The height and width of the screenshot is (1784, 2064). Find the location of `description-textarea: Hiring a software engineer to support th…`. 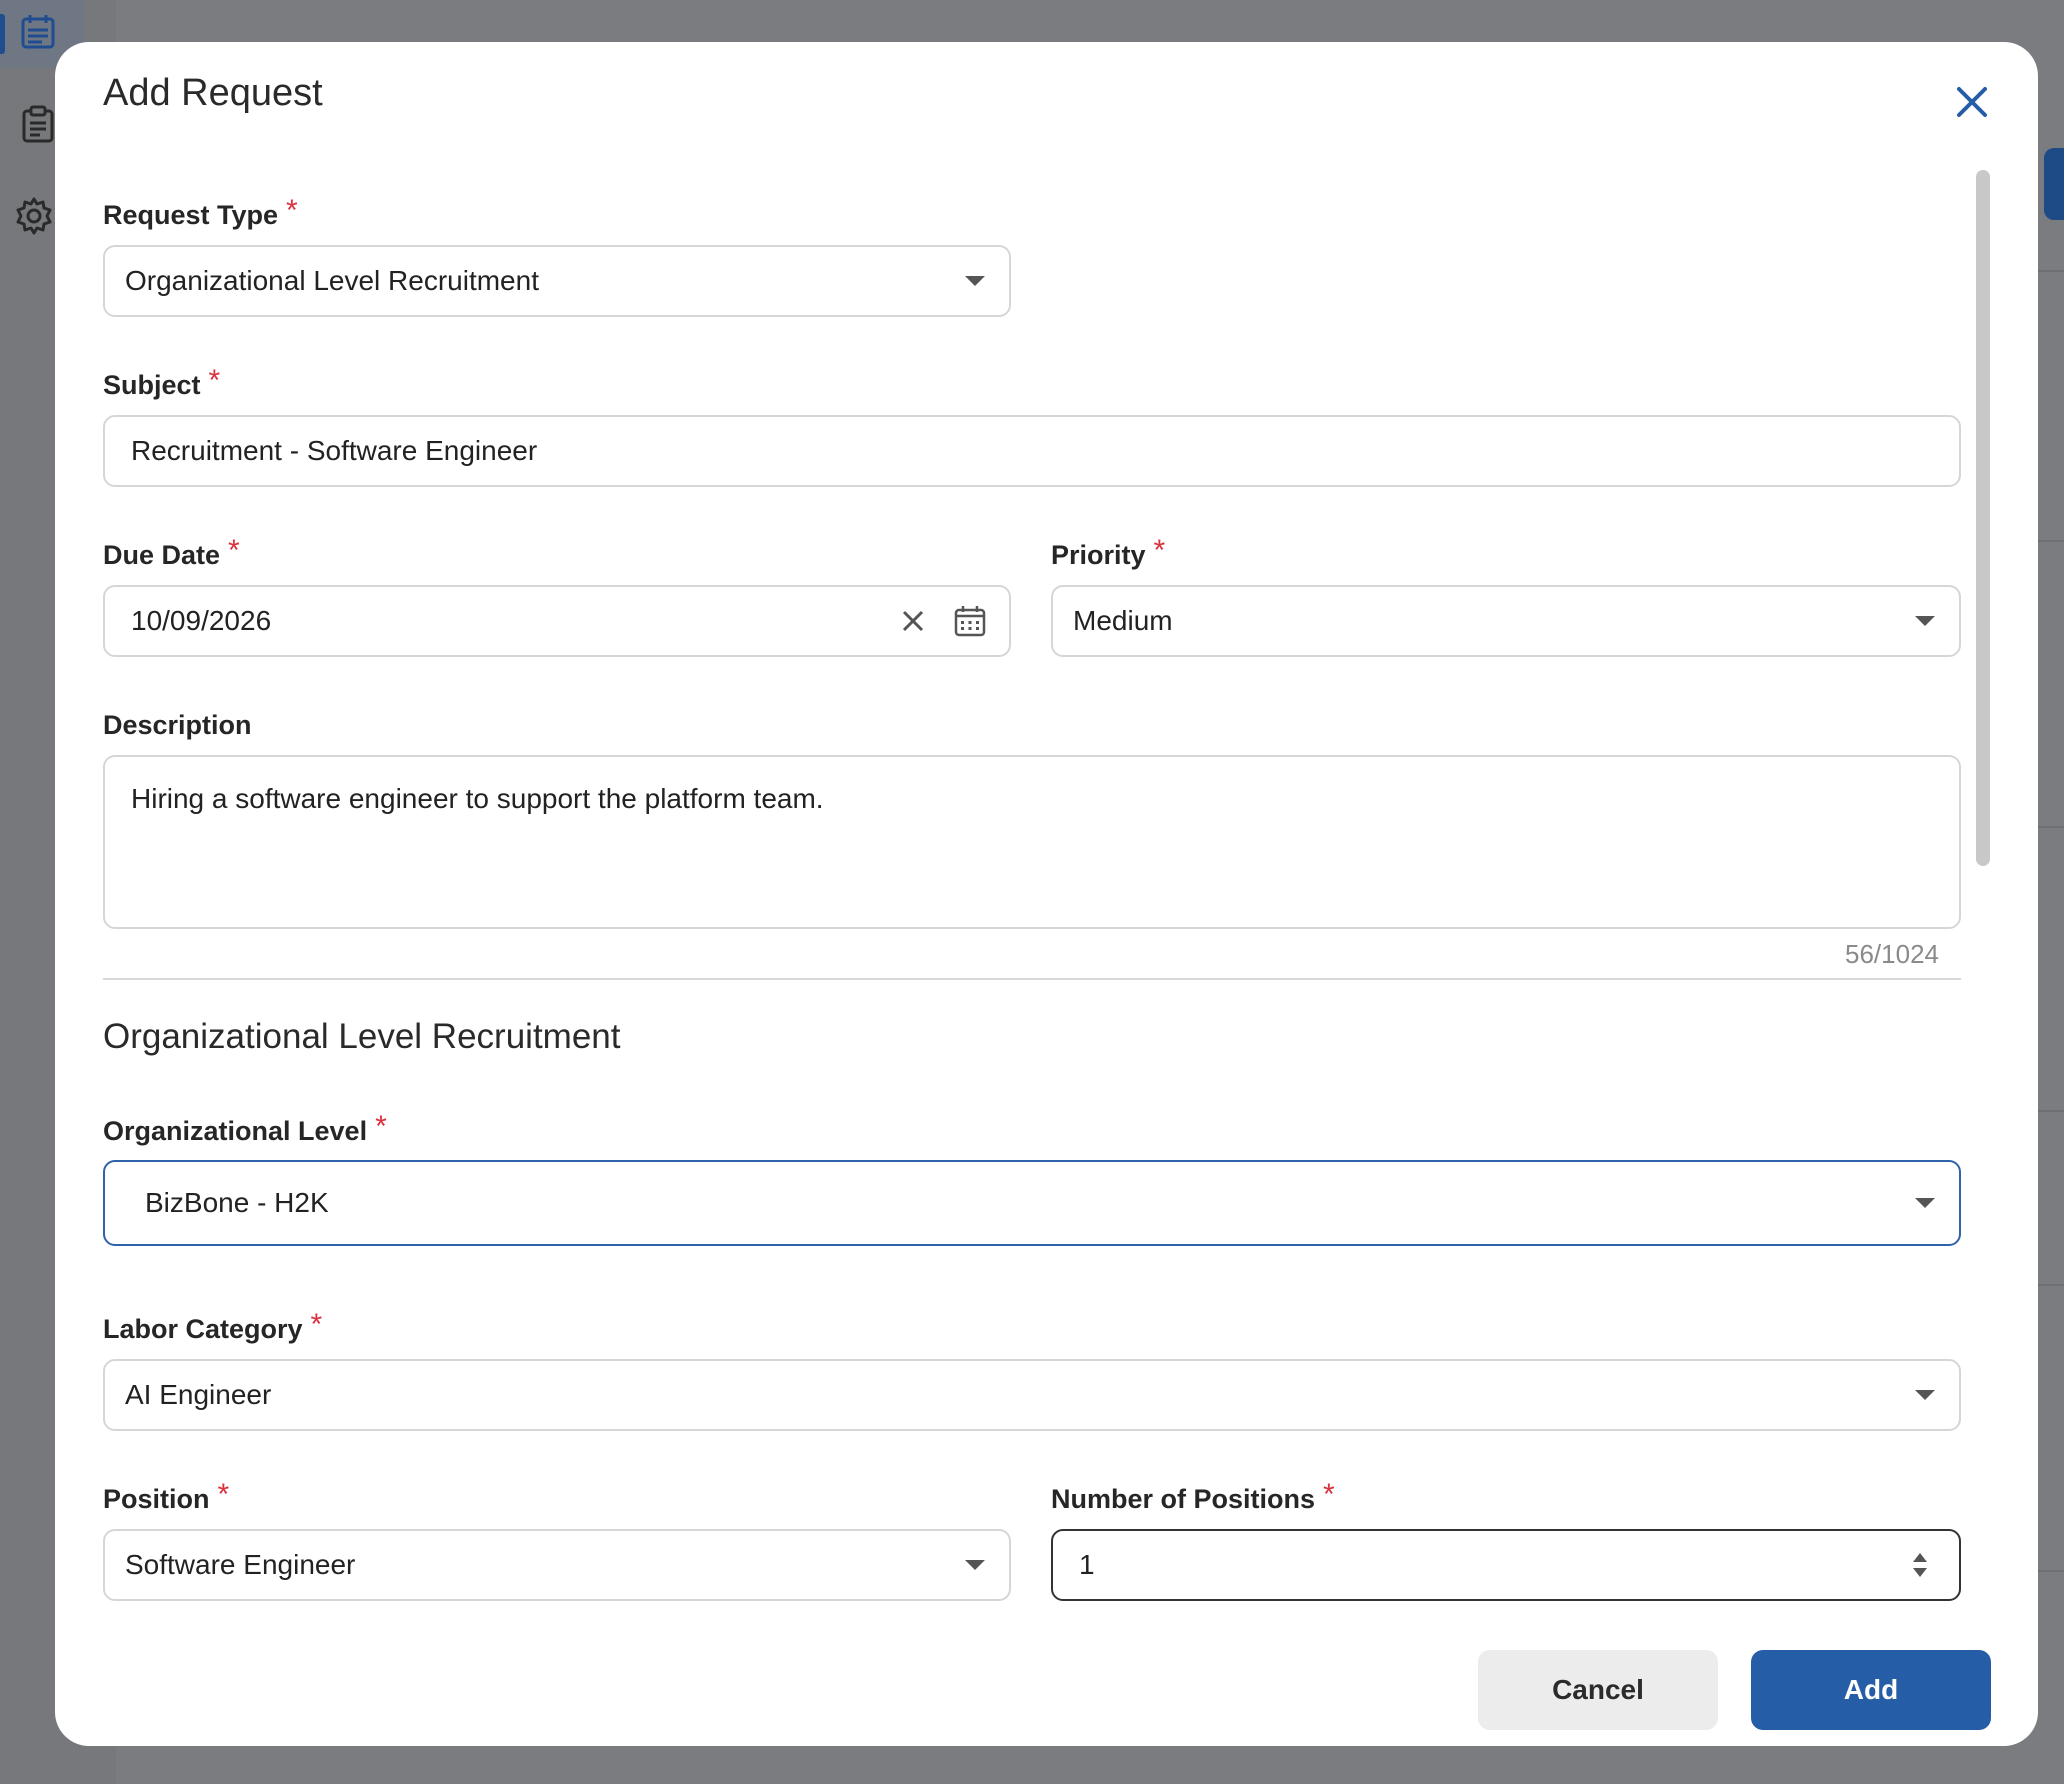

description-textarea: Hiring a software engineer to support th… is located at coordinates (1032, 842).